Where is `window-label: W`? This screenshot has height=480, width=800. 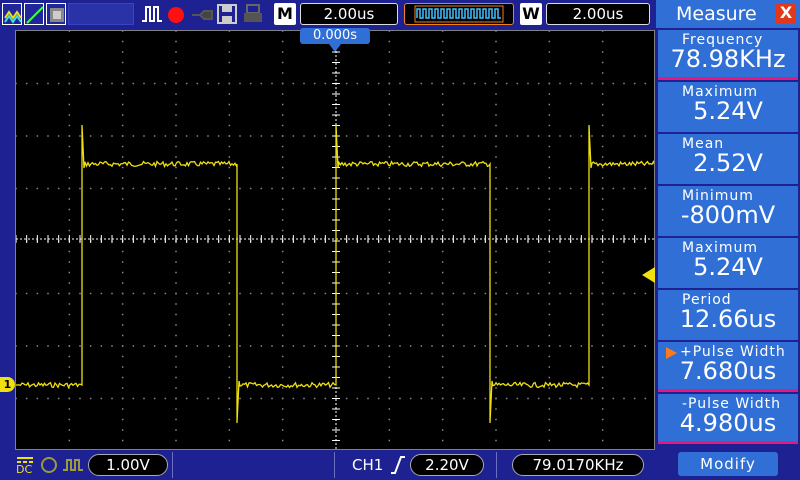
window-label: W is located at coordinates (531, 14).